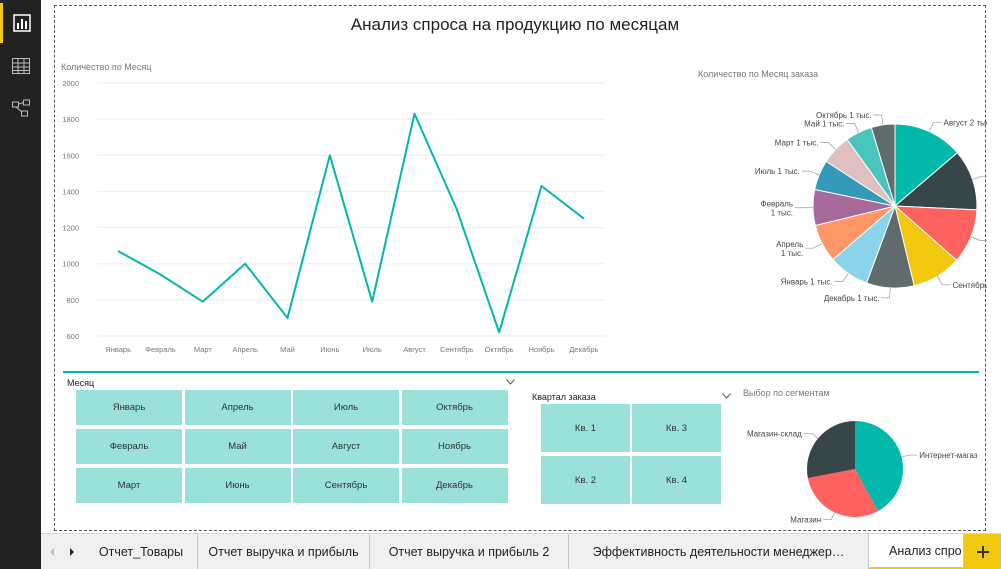  Describe the element at coordinates (81, 383) in the screenshot. I see `month-slicer-header: Месяц` at that location.